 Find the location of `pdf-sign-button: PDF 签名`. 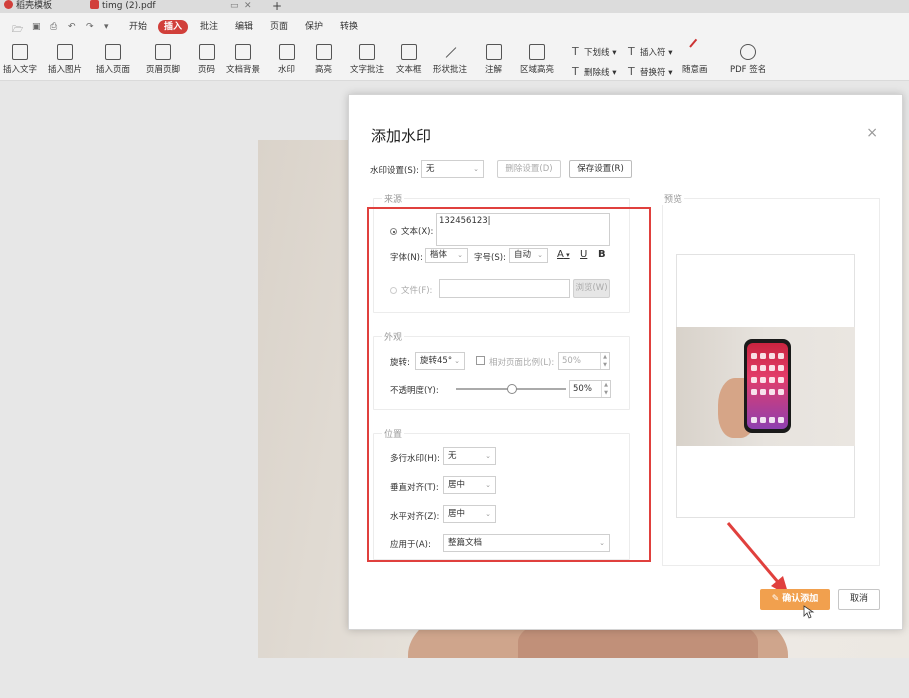

pdf-sign-button: PDF 签名 is located at coordinates (748, 59).